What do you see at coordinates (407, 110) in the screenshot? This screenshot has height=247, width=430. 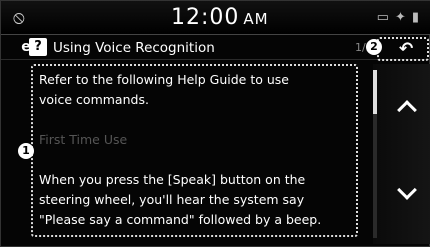 I see `chevron-up-icon` at bounding box center [407, 110].